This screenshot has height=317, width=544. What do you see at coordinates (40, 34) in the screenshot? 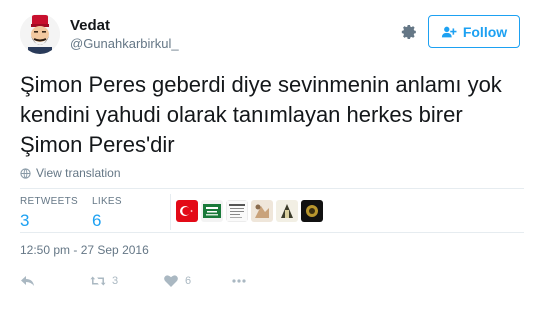
I see `avatar` at bounding box center [40, 34].